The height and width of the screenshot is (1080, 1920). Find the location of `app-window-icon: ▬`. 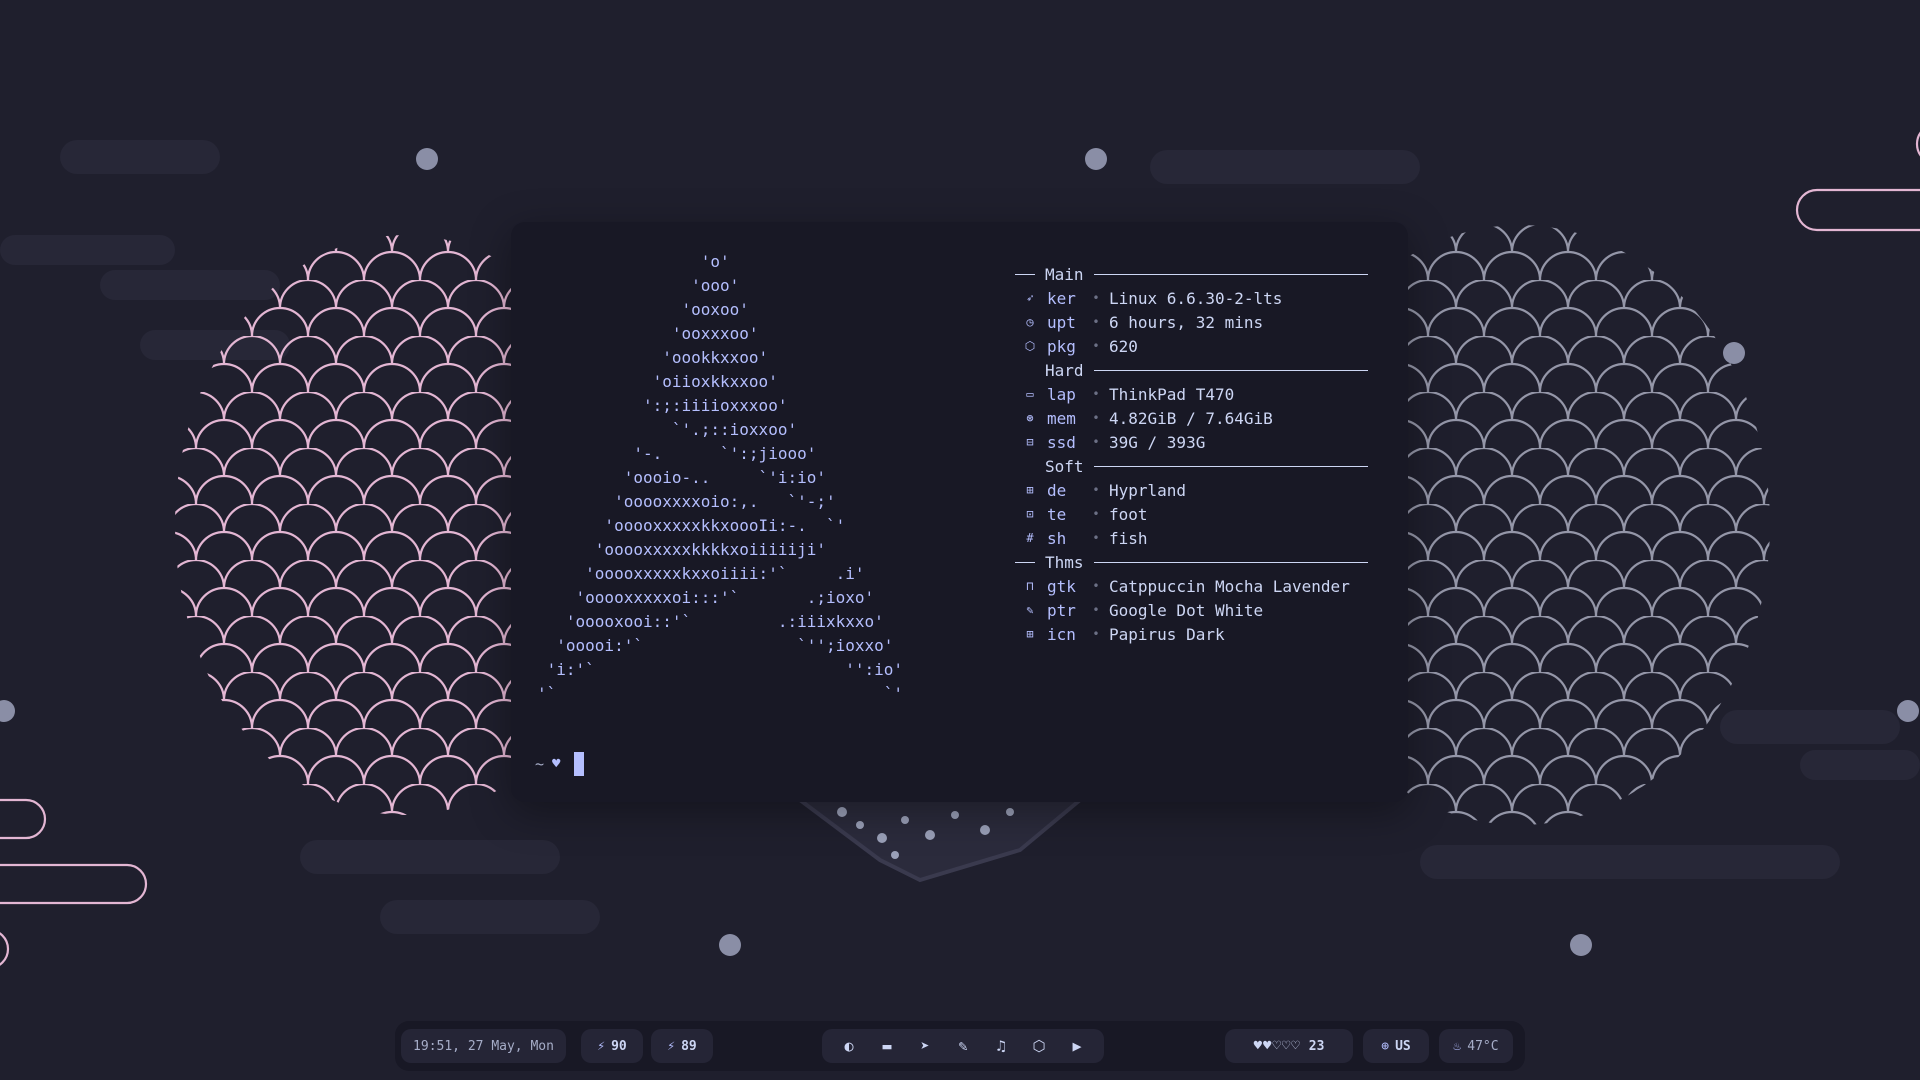

app-window-icon: ▬ is located at coordinates (887, 1046).